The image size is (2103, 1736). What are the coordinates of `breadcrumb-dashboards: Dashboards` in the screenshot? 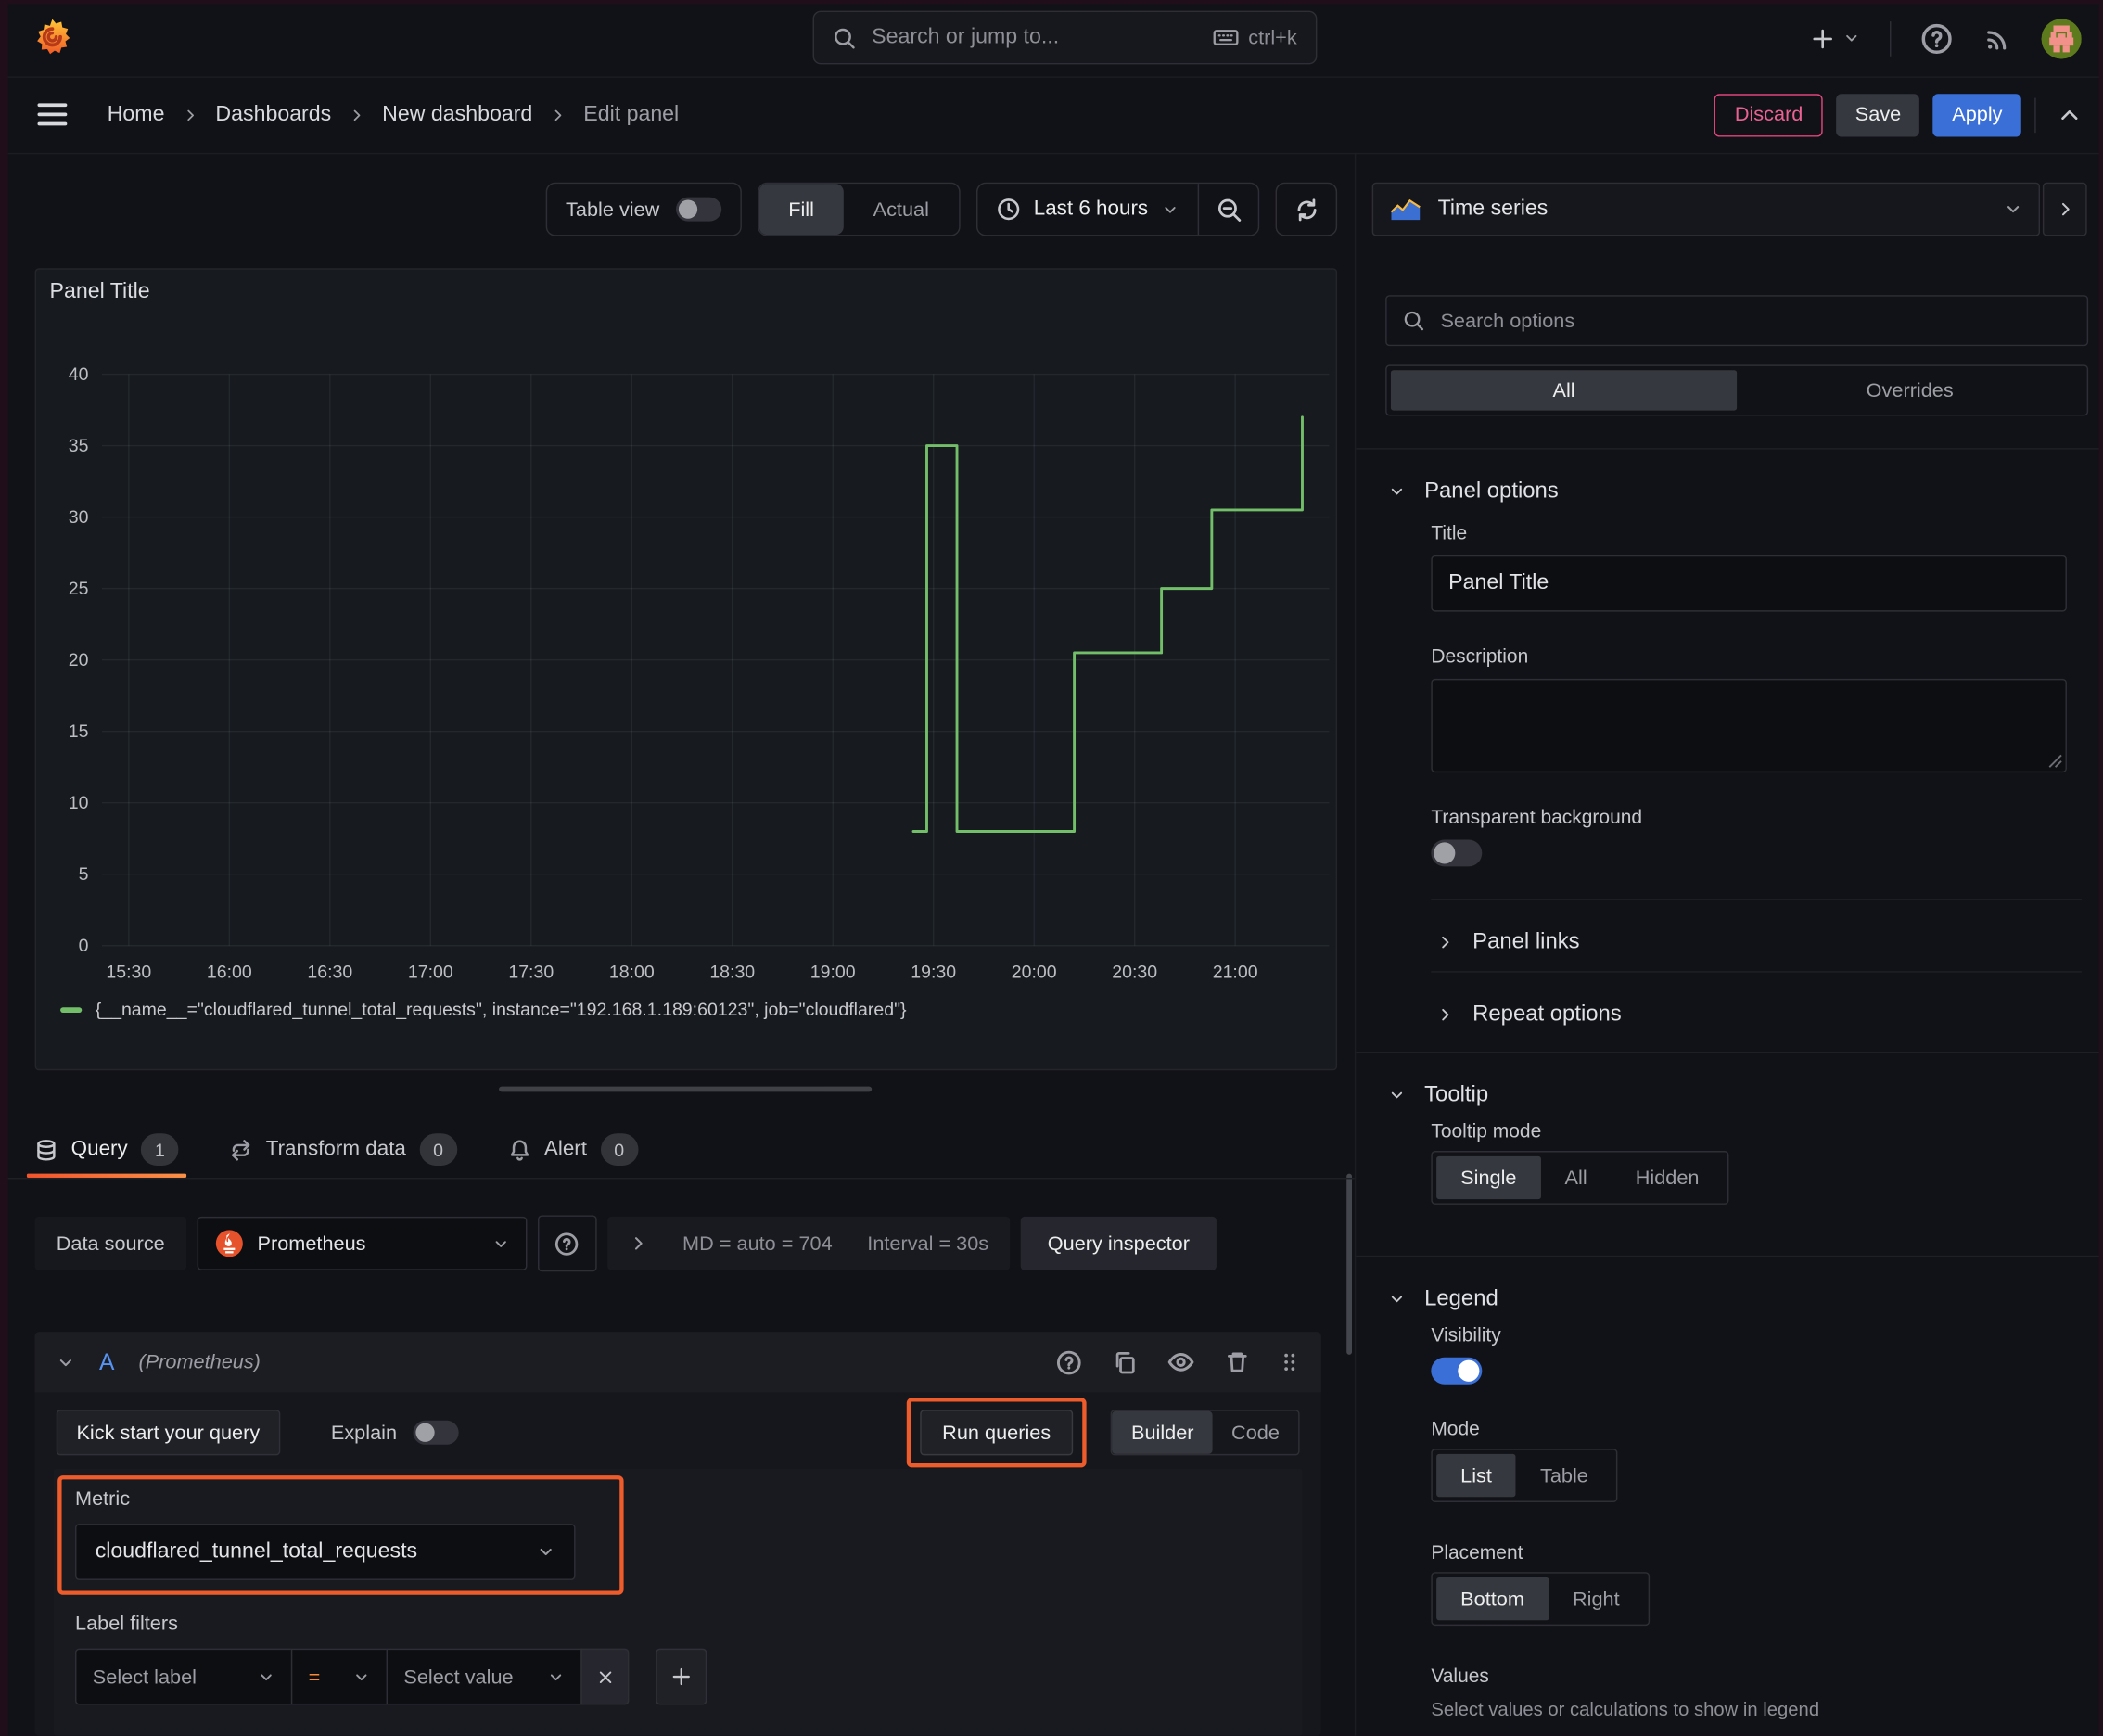 It's located at (273, 115).